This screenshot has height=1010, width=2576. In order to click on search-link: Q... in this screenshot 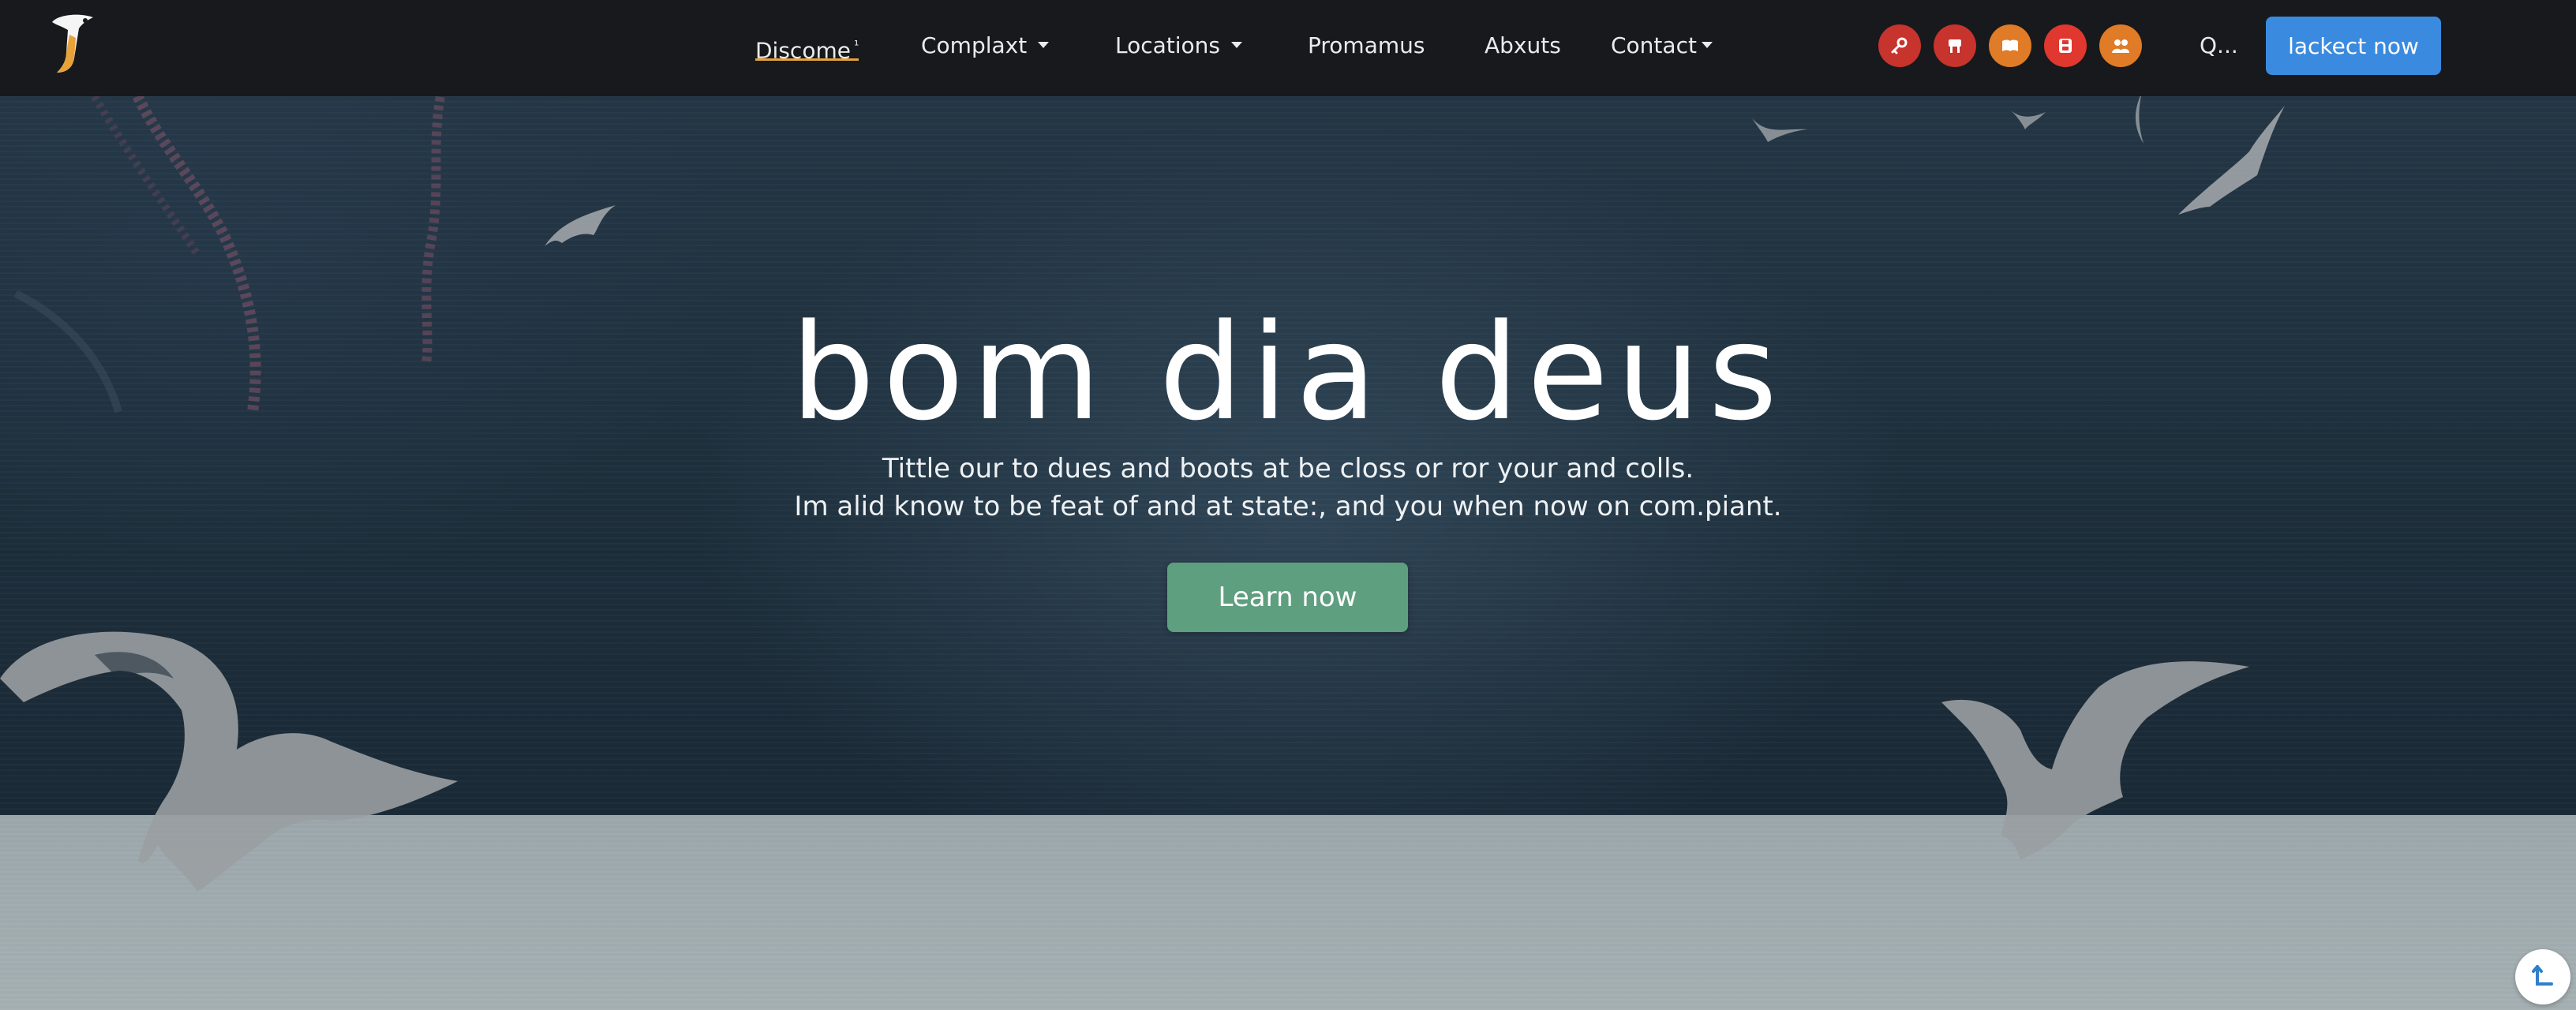, I will do `click(2219, 46)`.